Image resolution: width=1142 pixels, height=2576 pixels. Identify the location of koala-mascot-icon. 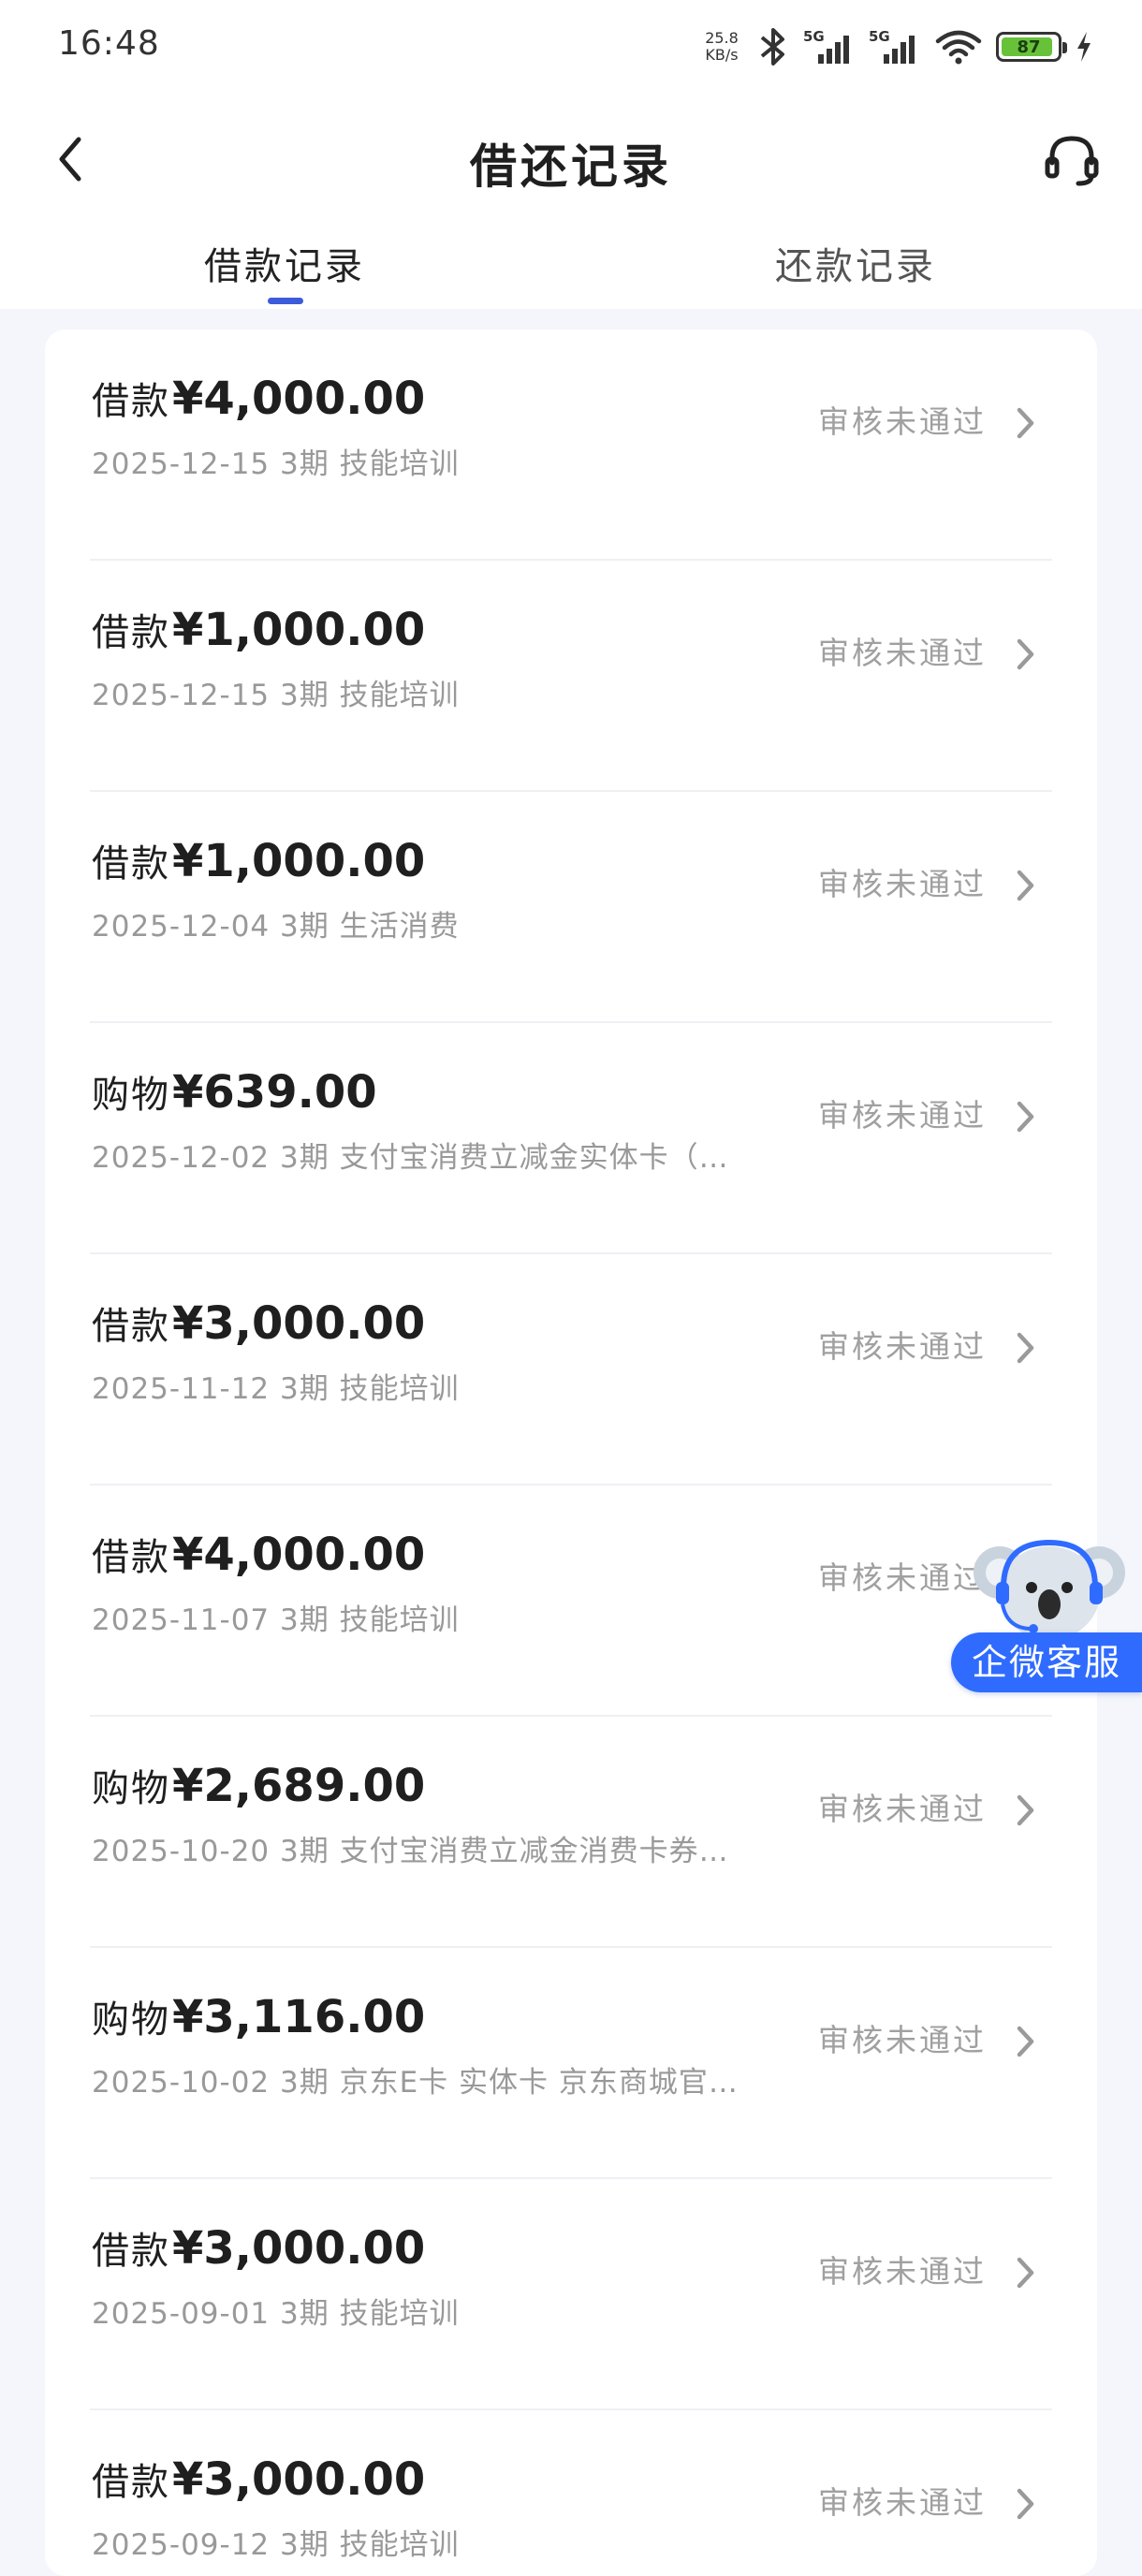
(1049, 1589).